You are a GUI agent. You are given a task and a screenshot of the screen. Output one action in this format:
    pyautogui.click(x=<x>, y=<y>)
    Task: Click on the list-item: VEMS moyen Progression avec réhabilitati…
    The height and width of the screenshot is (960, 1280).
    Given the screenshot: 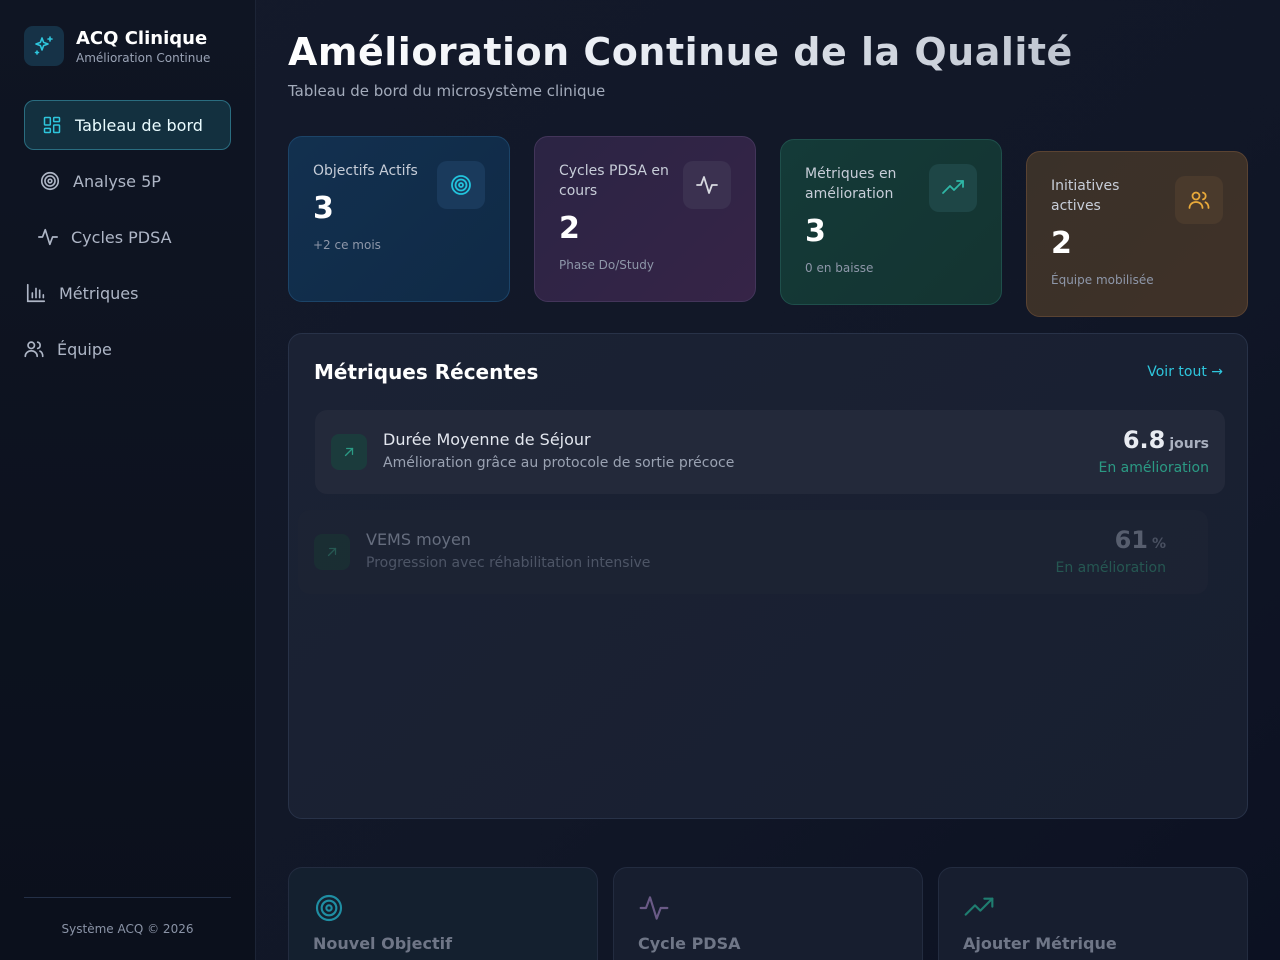 What is the action you would take?
    pyautogui.click(x=753, y=552)
    